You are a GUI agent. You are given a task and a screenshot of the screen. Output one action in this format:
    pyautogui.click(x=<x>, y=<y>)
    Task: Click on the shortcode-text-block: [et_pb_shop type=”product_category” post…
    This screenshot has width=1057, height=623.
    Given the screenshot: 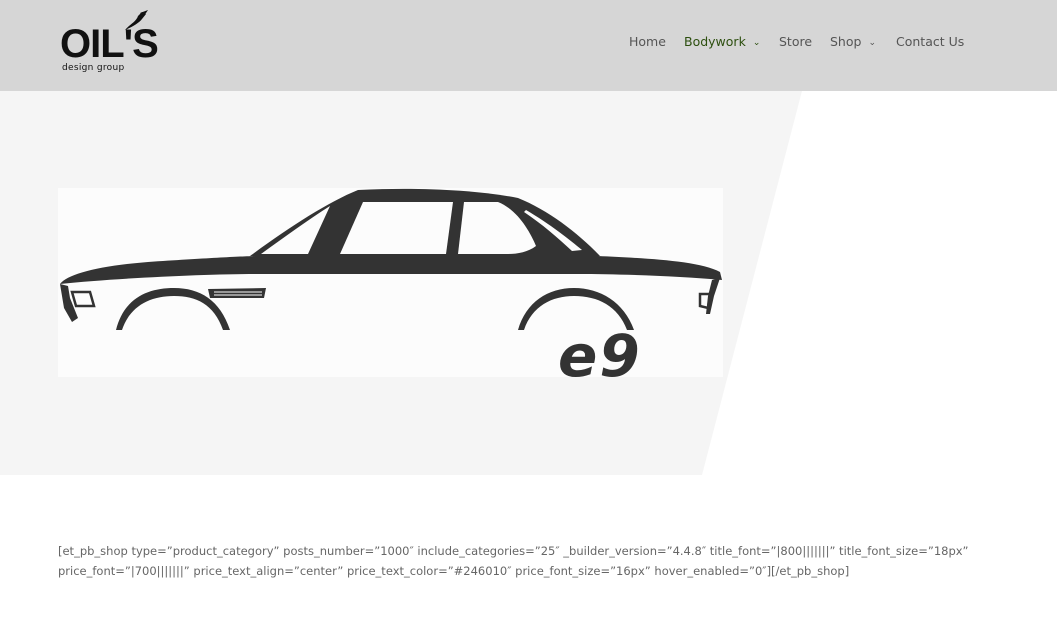 What is the action you would take?
    pyautogui.click(x=513, y=561)
    